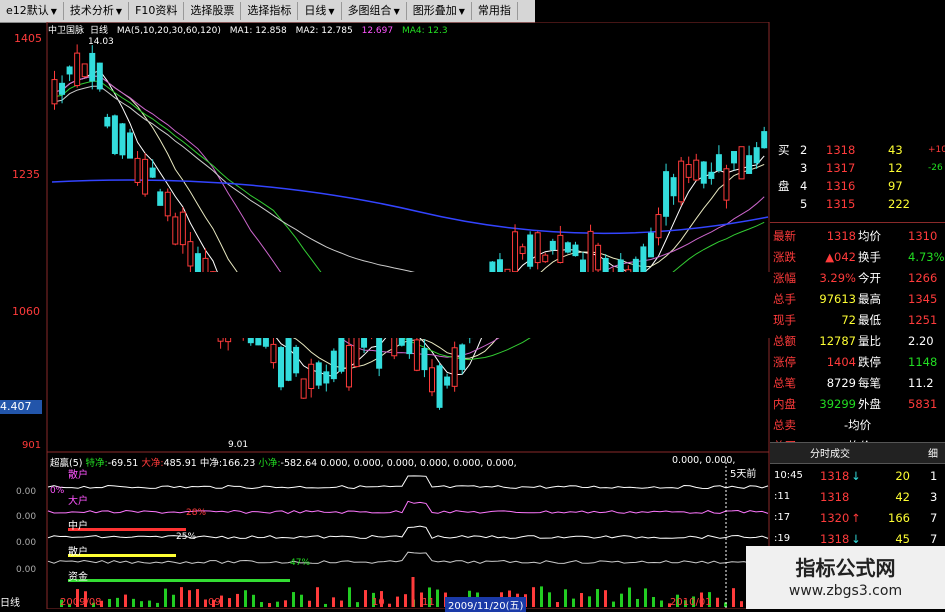  I want to click on quote-key-2: 跌停, so click(869, 362).